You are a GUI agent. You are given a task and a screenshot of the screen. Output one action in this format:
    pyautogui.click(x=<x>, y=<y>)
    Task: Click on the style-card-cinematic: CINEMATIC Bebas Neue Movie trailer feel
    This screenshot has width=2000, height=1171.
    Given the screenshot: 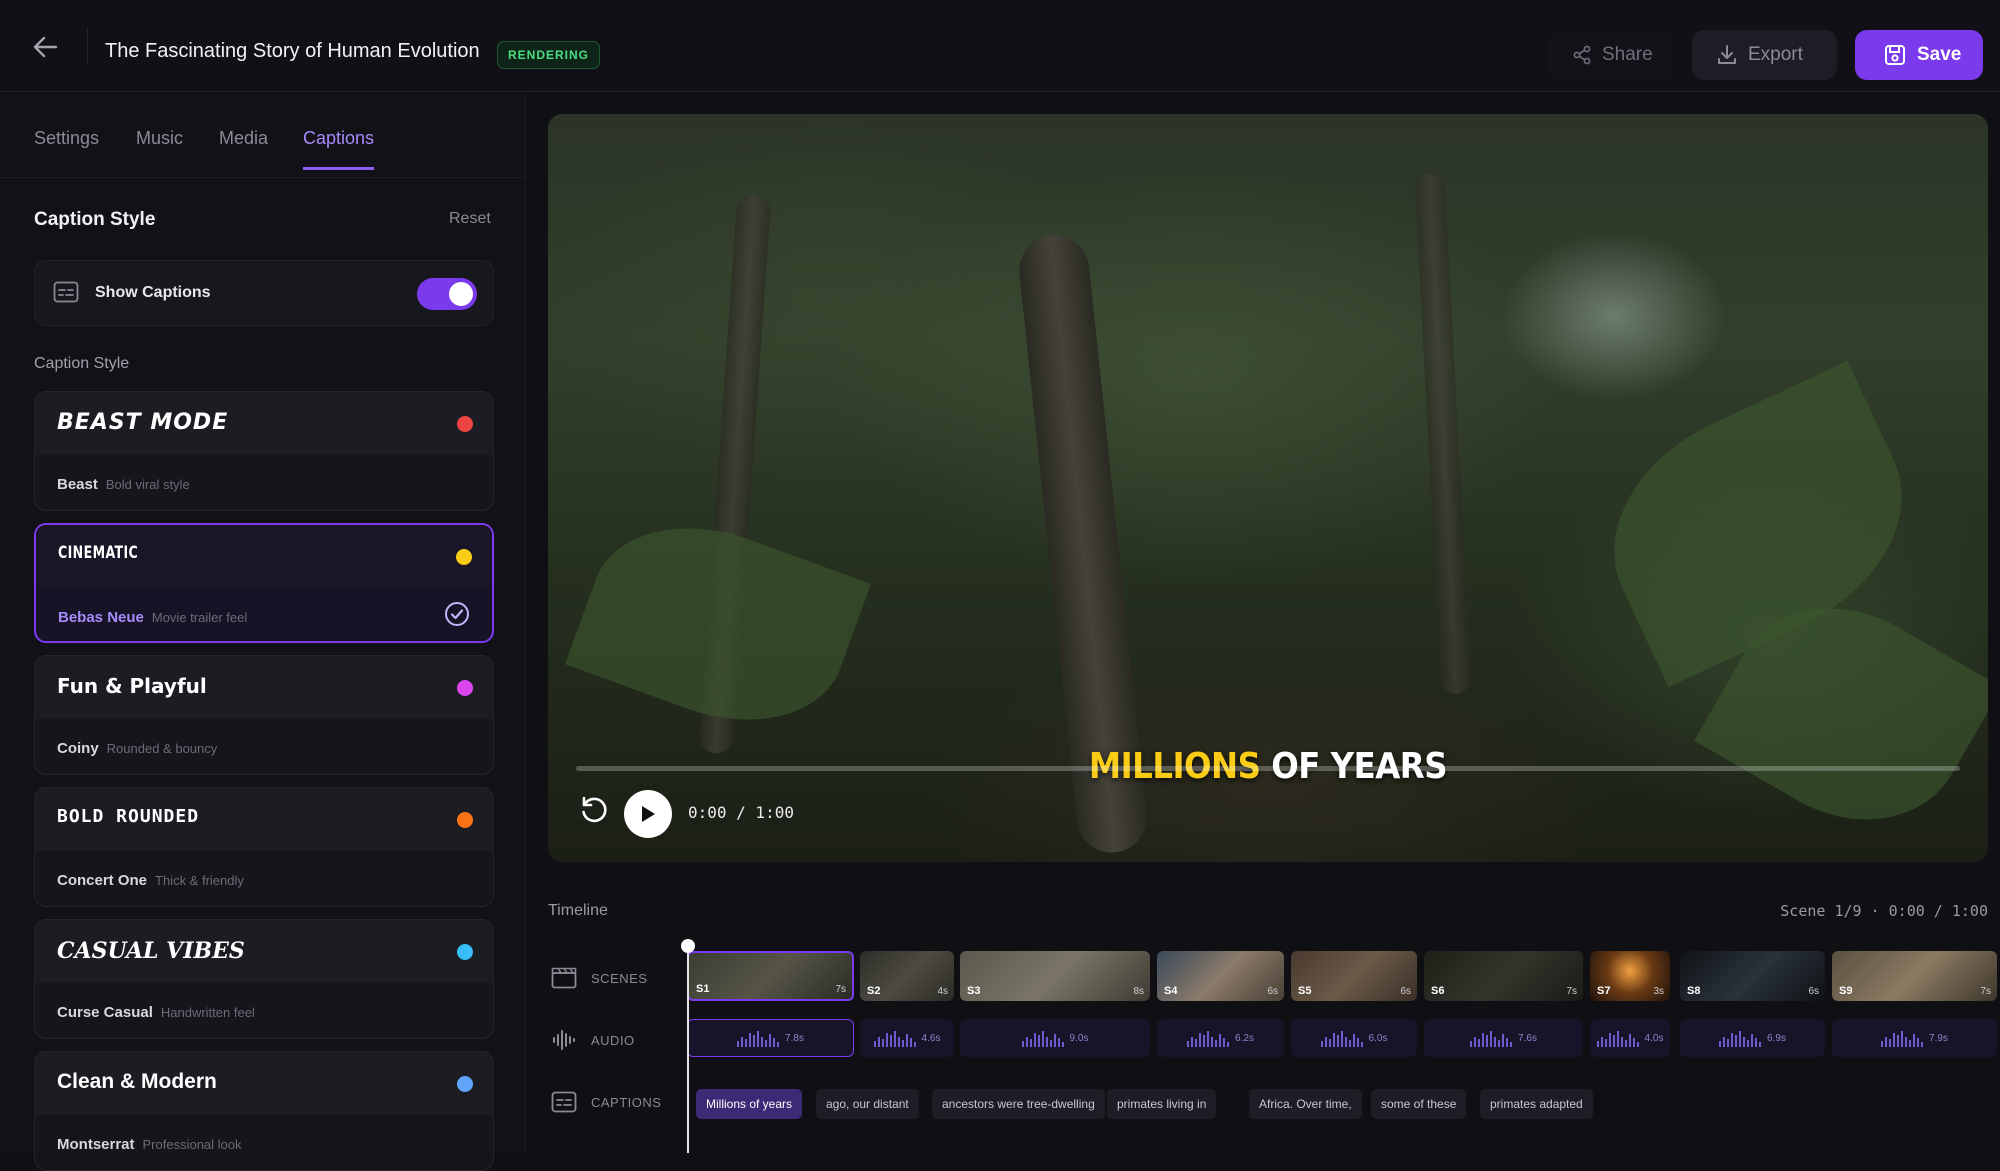 What is the action you would take?
    pyautogui.click(x=264, y=583)
    